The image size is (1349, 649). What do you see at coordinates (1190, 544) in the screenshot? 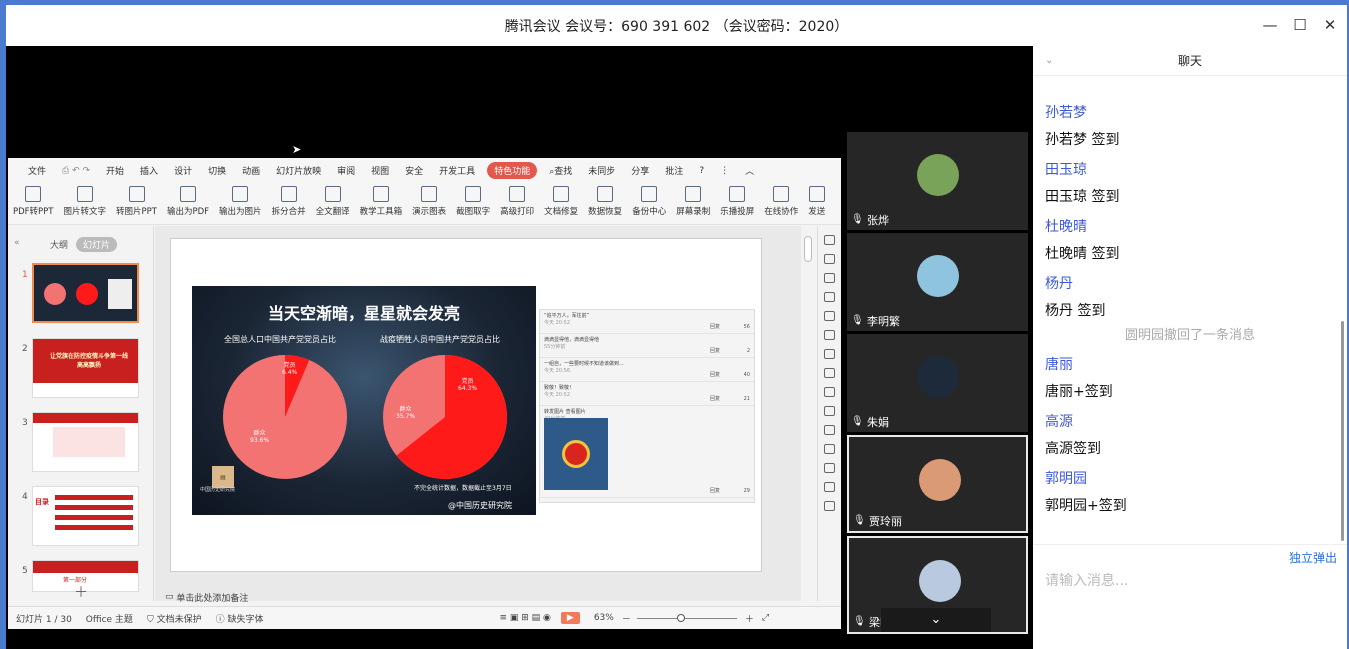
I see `divider` at bounding box center [1190, 544].